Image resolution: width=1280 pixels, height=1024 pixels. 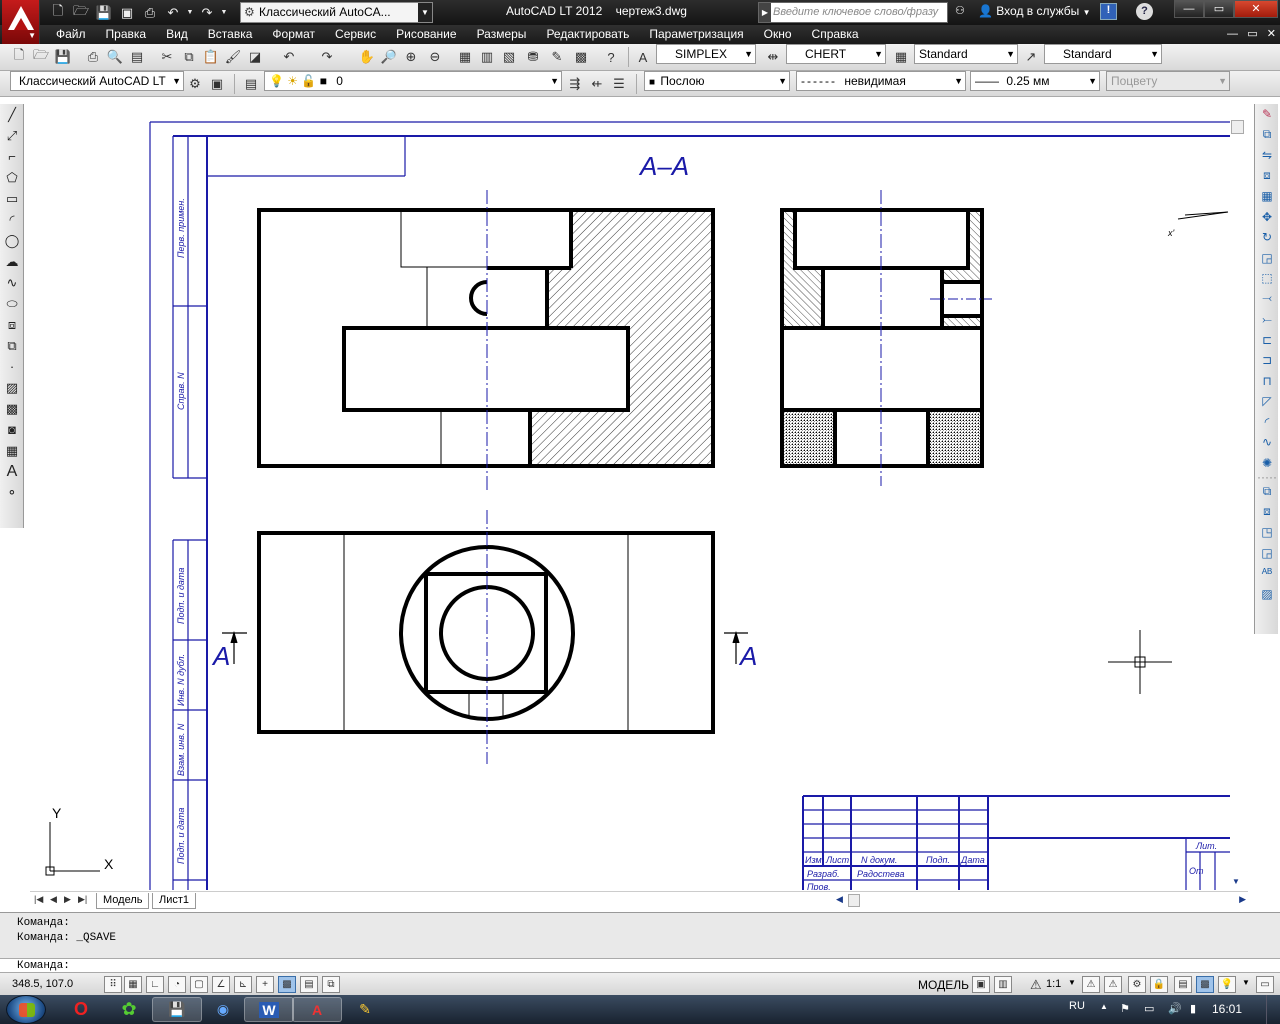 I want to click on table-icon: ▦, so click(x=12, y=450).